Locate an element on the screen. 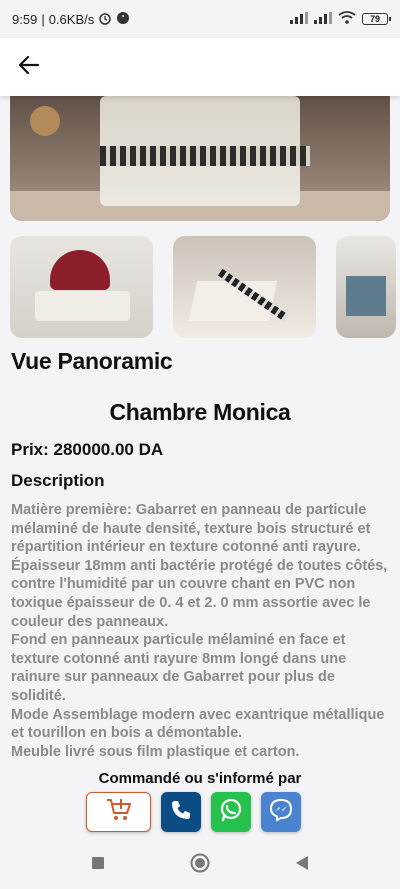 The width and height of the screenshot is (400, 889). status-time: 9:59 is located at coordinates (25, 19).